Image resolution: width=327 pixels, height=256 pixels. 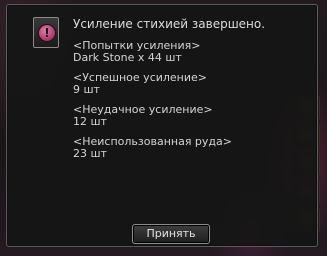 I want to click on failure-value: 12 шт, so click(x=90, y=121).